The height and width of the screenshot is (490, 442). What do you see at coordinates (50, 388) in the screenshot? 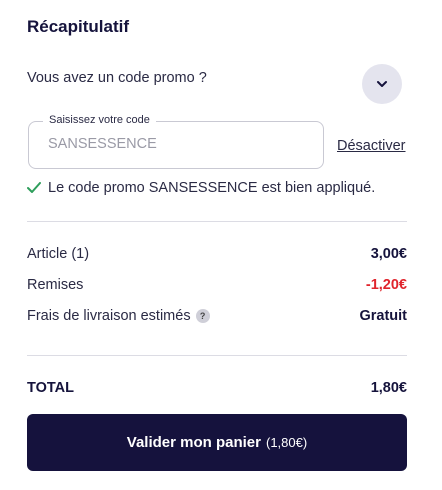
I see `total-label: TOTAL` at bounding box center [50, 388].